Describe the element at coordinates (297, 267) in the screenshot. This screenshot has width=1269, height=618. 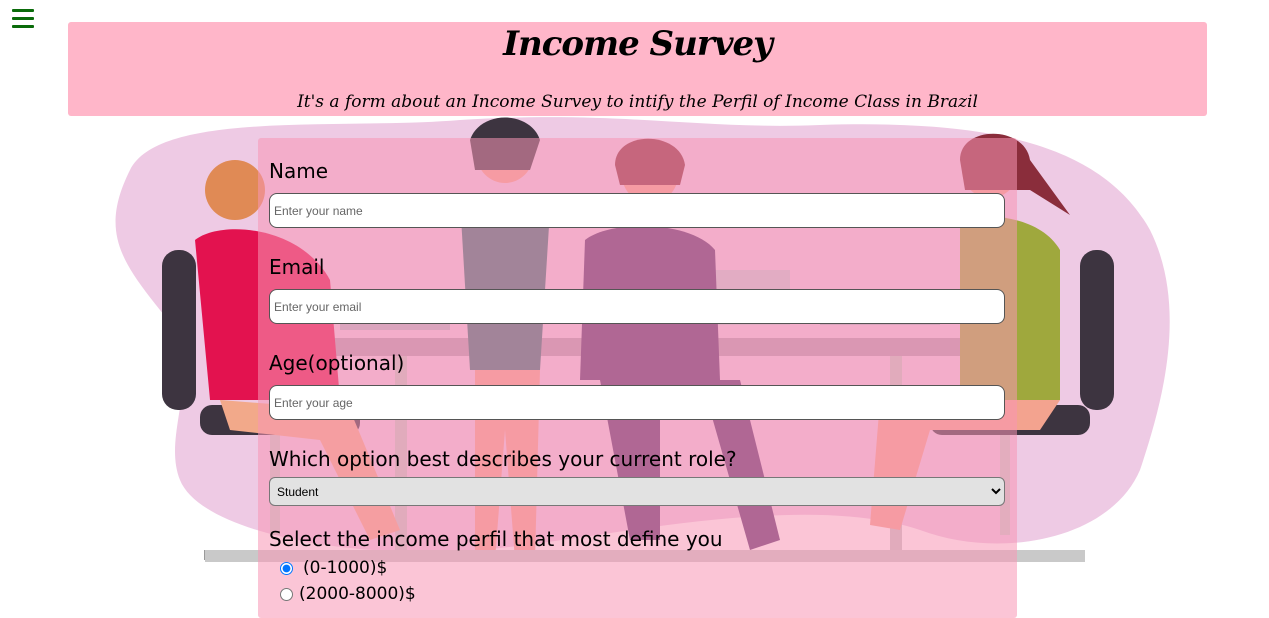
I see `email-label: Email` at that location.